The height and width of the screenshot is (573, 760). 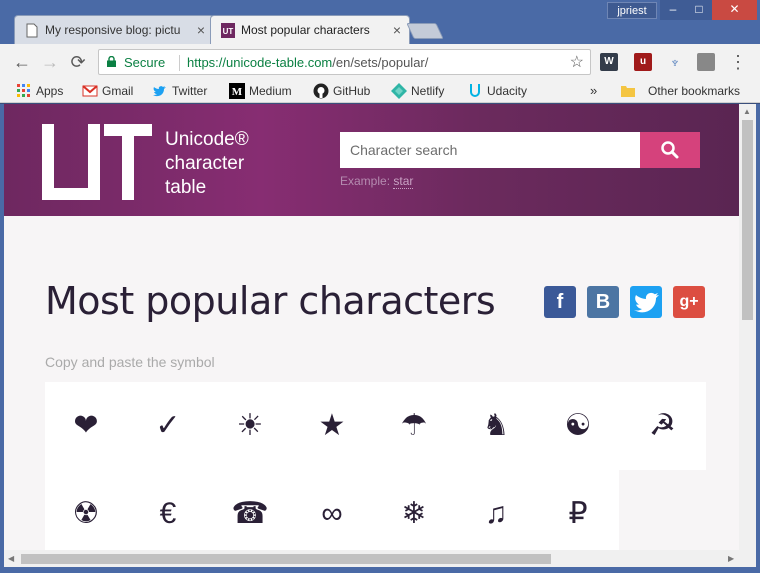 What do you see at coordinates (286, 559) in the screenshot?
I see `horizontal-scroll-thumb` at bounding box center [286, 559].